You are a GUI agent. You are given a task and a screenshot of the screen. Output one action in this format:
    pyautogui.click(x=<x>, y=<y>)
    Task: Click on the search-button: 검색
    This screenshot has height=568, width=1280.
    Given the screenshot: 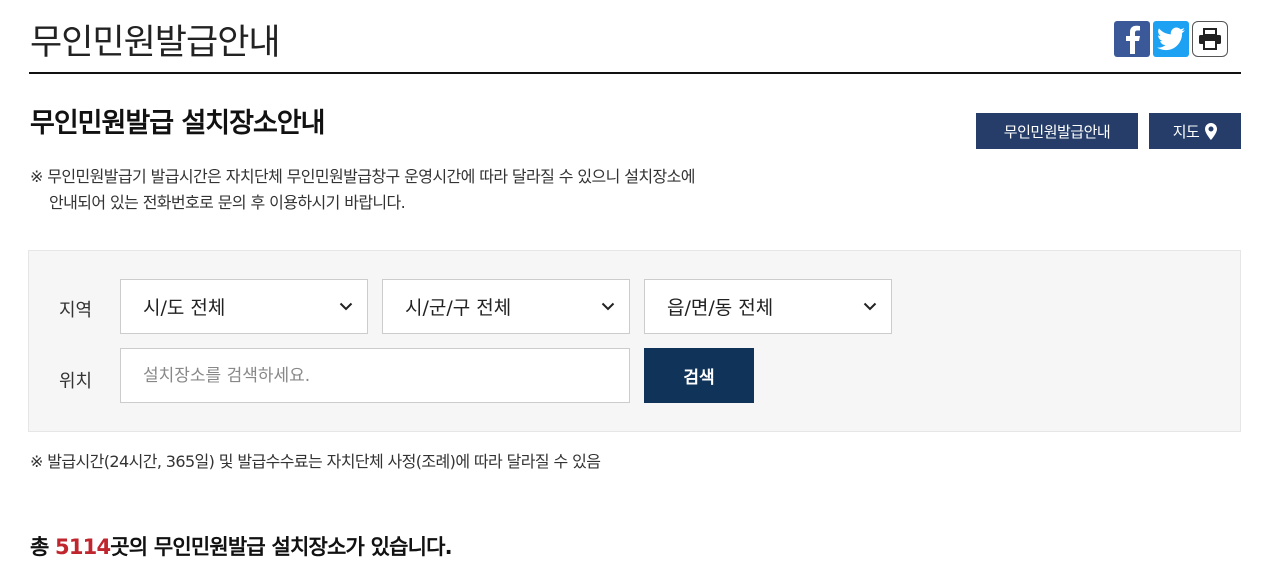 What is the action you would take?
    pyautogui.click(x=699, y=375)
    